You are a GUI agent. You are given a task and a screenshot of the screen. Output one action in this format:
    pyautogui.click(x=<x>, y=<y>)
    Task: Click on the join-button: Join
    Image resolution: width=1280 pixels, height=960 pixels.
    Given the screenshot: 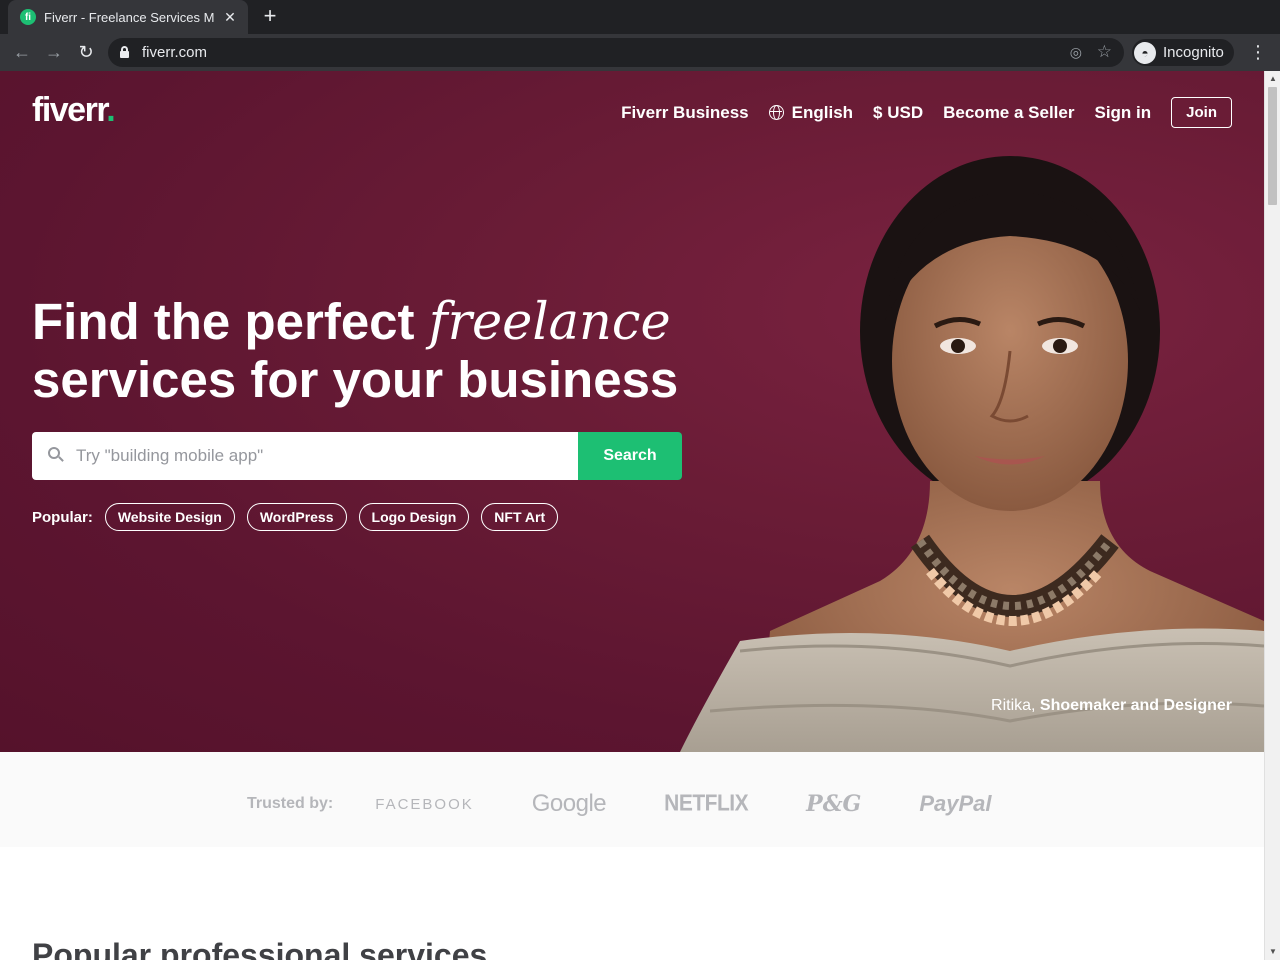 What is the action you would take?
    pyautogui.click(x=1201, y=112)
    